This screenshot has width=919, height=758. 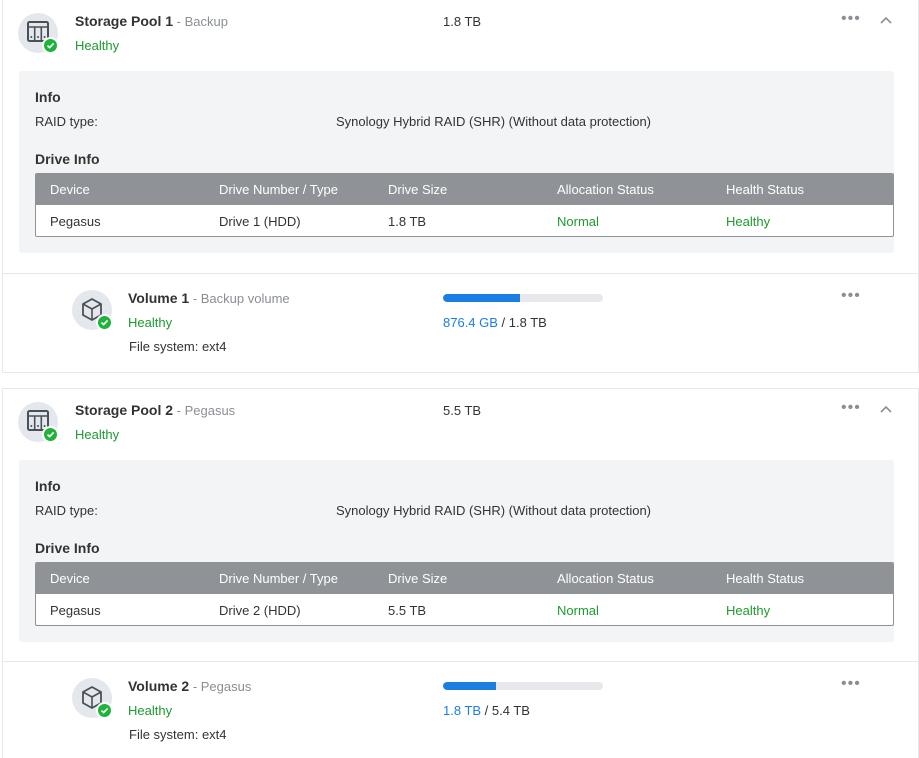 What do you see at coordinates (510, 710) in the screenshot?
I see `volume-total: 5.4 TB` at bounding box center [510, 710].